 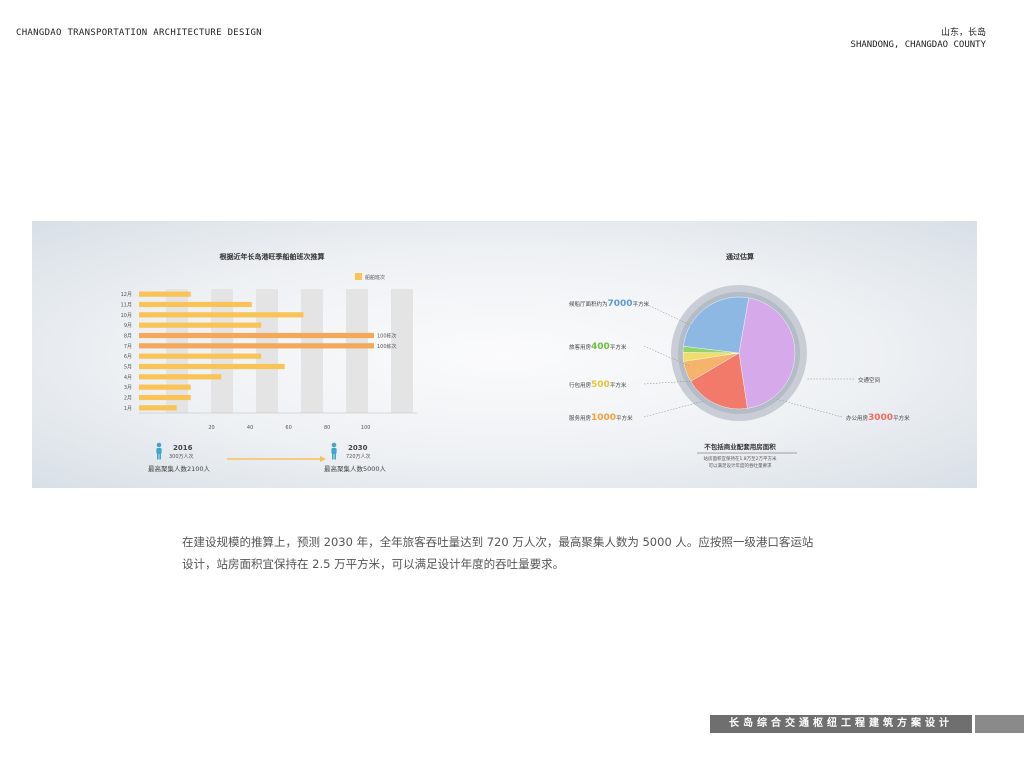 What do you see at coordinates (366, 428) in the screenshot?
I see `xtick-100: 100` at bounding box center [366, 428].